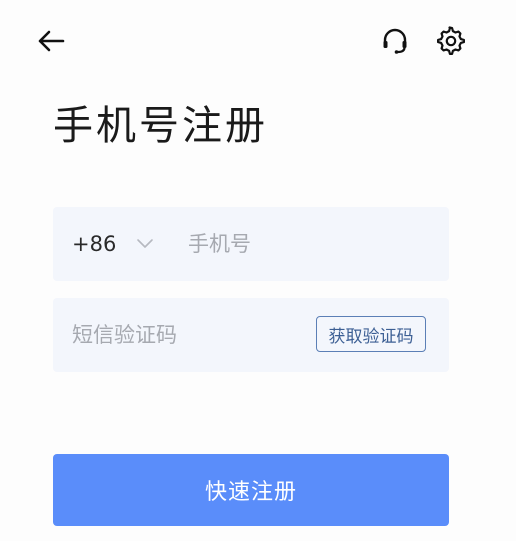  I want to click on phone-field: +86, so click(251, 244).